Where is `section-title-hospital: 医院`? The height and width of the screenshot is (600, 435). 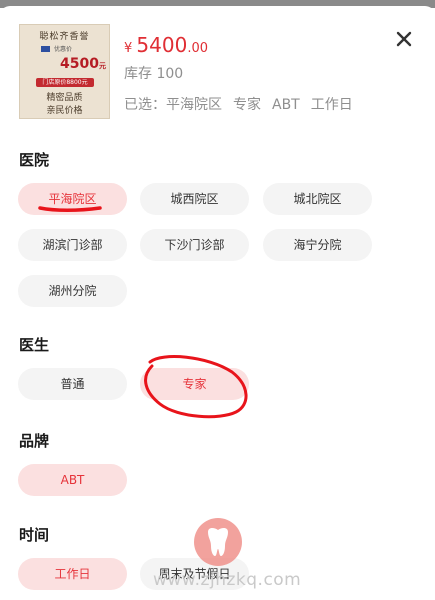
section-title-hospital: 医院 is located at coordinates (34, 160).